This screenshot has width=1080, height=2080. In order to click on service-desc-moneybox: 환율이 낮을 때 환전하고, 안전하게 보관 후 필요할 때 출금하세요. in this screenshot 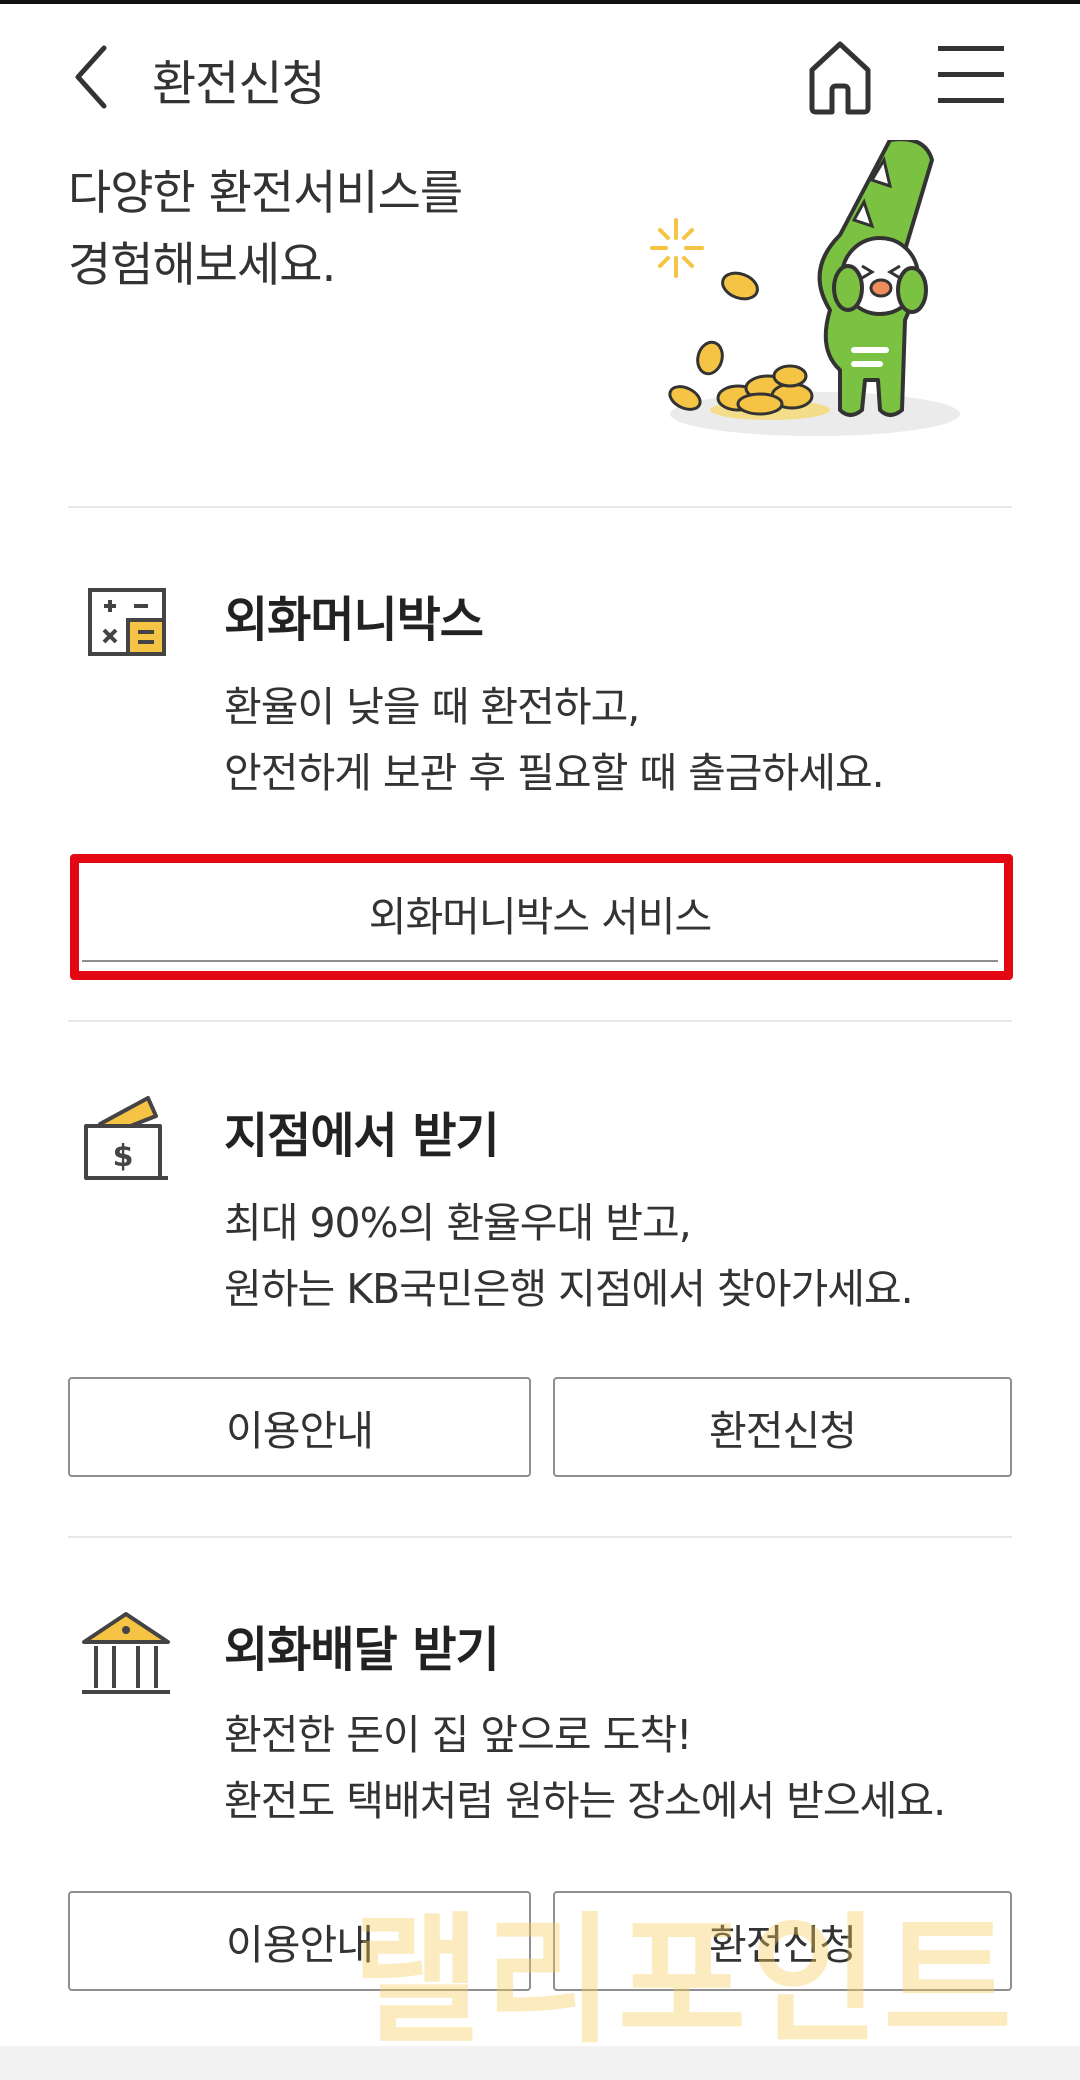, I will do `click(554, 740)`.